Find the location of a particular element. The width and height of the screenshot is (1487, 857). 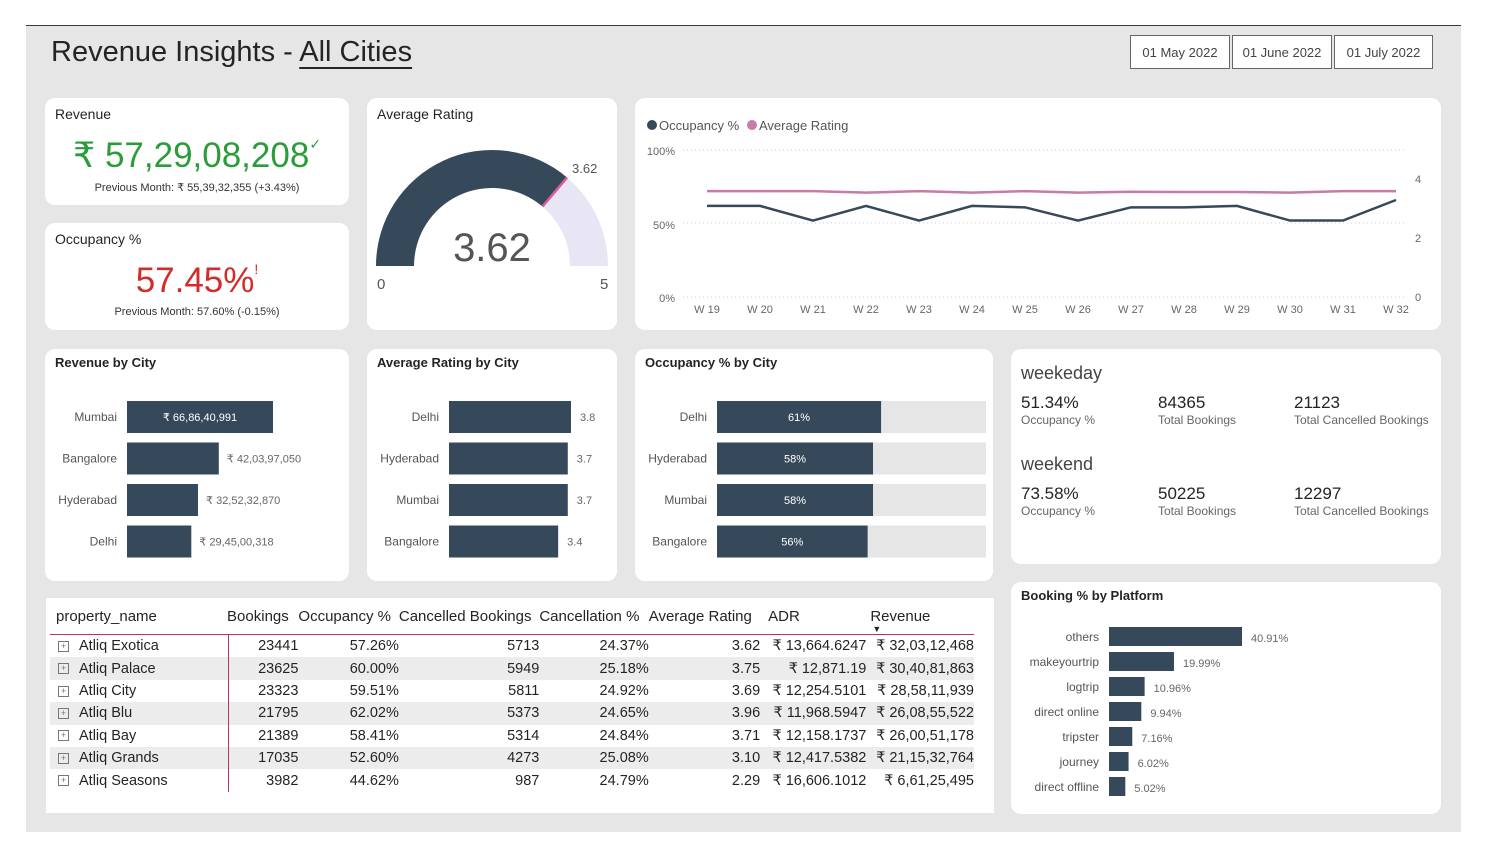

legend-occupancy: Occupancy % is located at coordinates (699, 125).